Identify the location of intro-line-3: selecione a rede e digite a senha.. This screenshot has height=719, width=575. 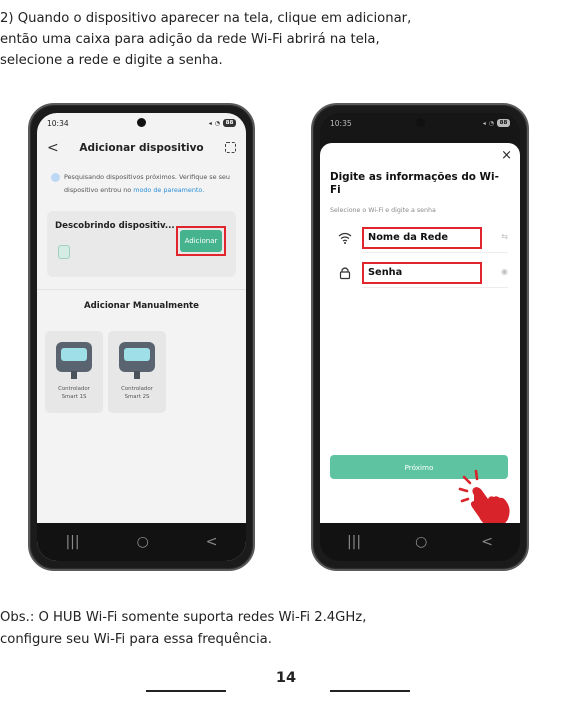
(111, 60).